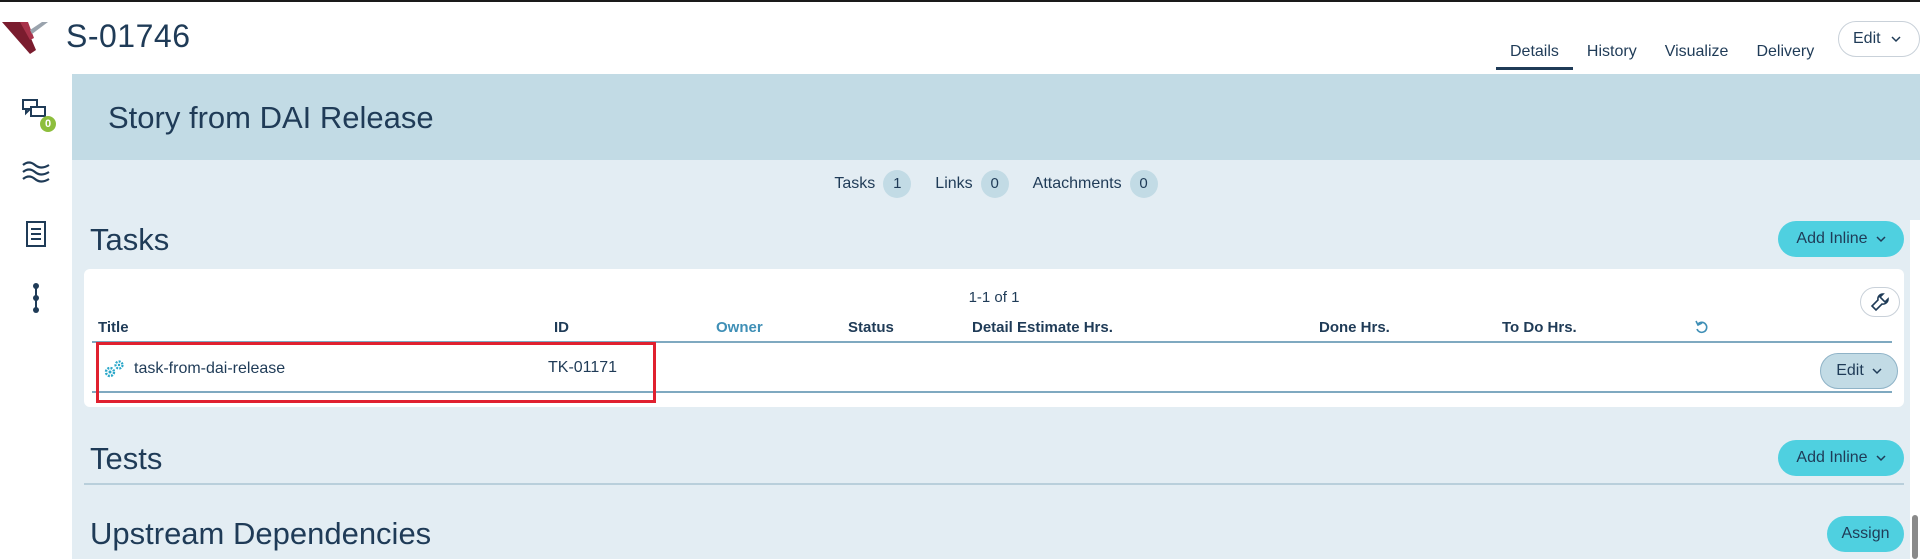 The image size is (1920, 559). I want to click on document-icon, so click(36, 234).